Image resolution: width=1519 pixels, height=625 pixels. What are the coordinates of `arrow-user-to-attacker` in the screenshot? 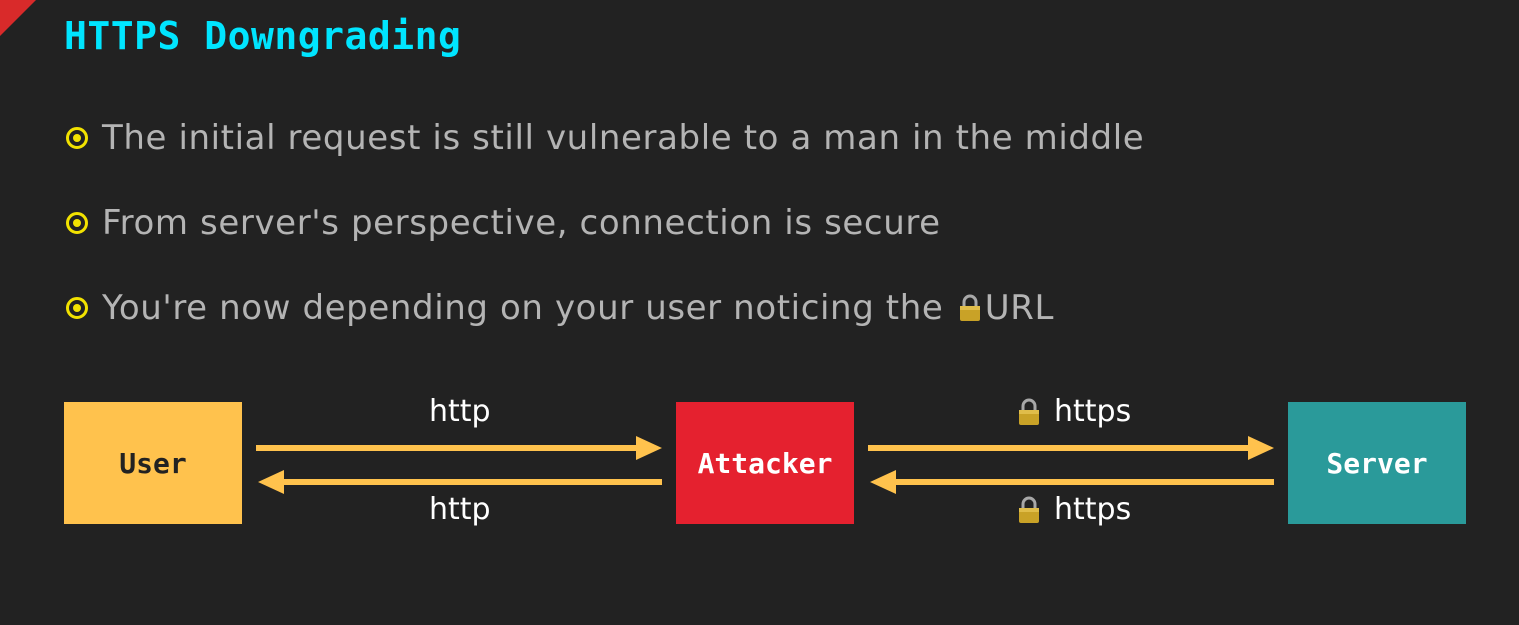 It's located at (459, 448).